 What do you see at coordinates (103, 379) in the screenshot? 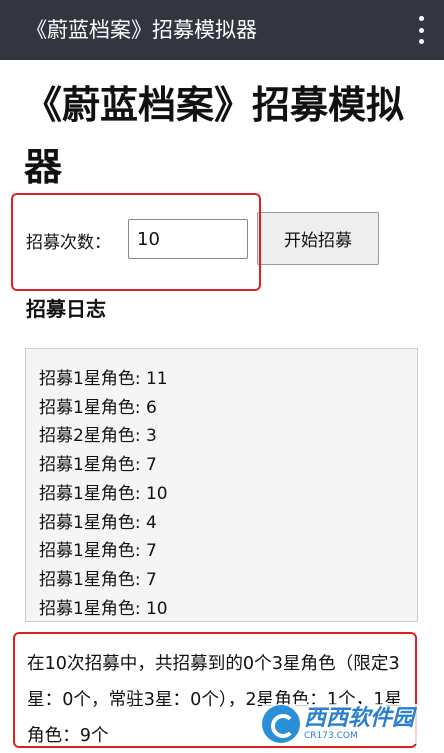
I see `log-line: 招募1星角色: 11` at bounding box center [103, 379].